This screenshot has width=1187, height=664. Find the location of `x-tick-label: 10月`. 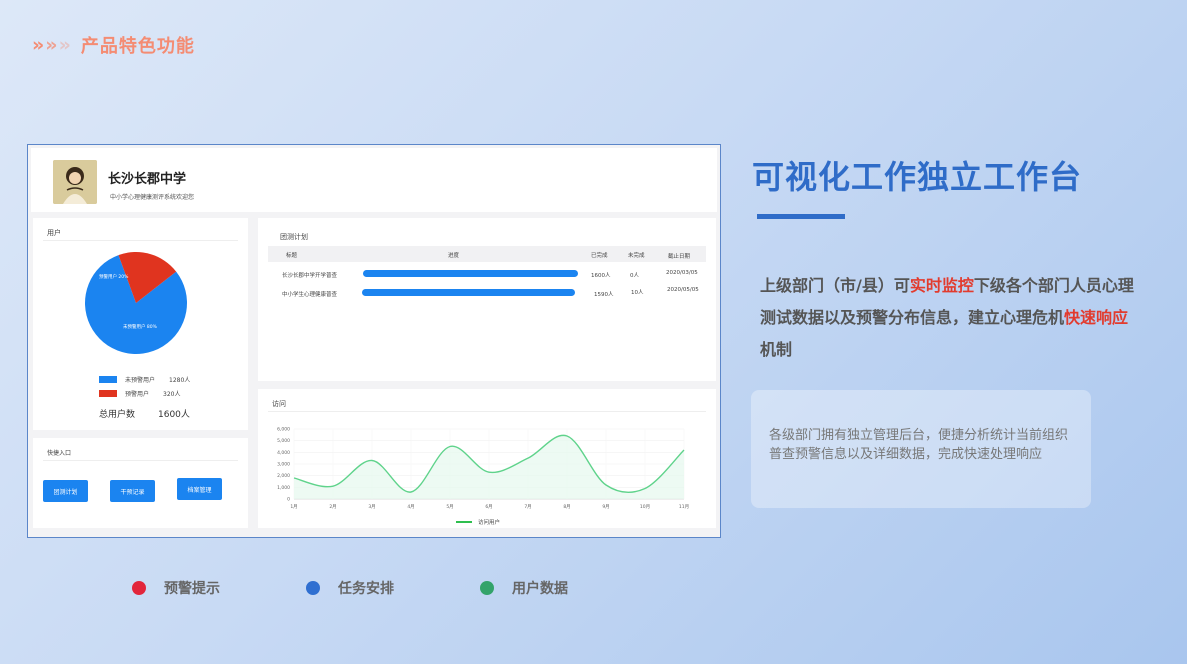

x-tick-label: 10月 is located at coordinates (645, 507).